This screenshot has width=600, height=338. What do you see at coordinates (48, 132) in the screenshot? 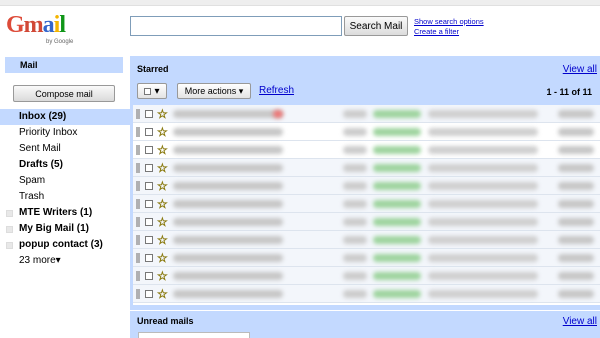
I see `sidebar-item-label: Priority Inbox` at bounding box center [48, 132].